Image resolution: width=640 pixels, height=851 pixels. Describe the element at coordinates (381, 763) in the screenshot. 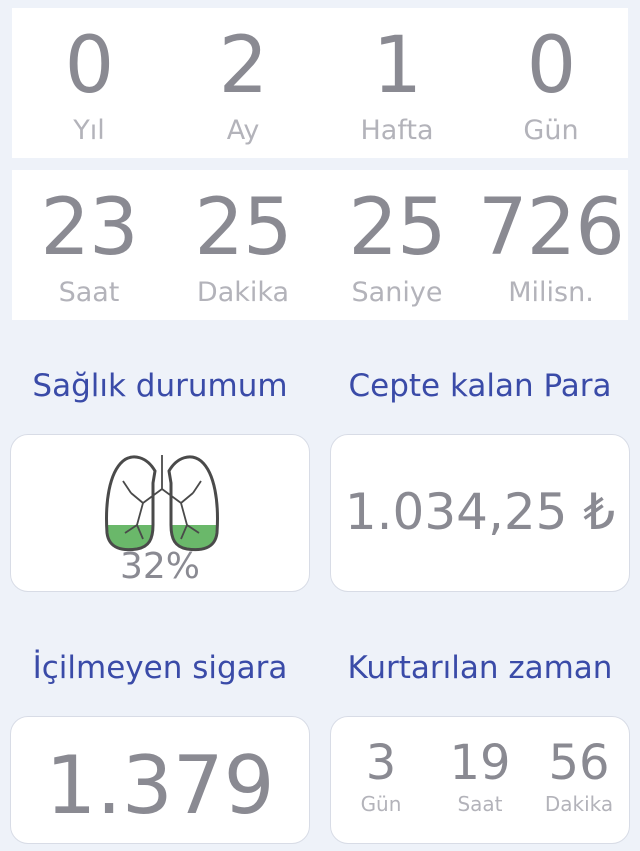

I see `time-saved-days-value: 3` at that location.